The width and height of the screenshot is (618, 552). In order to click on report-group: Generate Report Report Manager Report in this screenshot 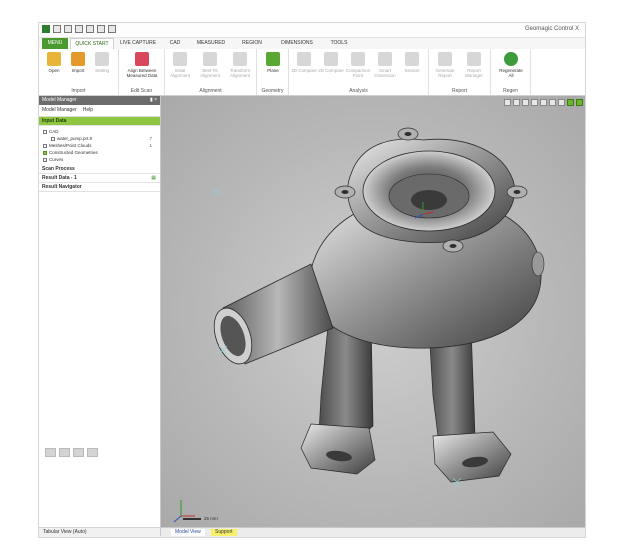, I will do `click(460, 72)`.